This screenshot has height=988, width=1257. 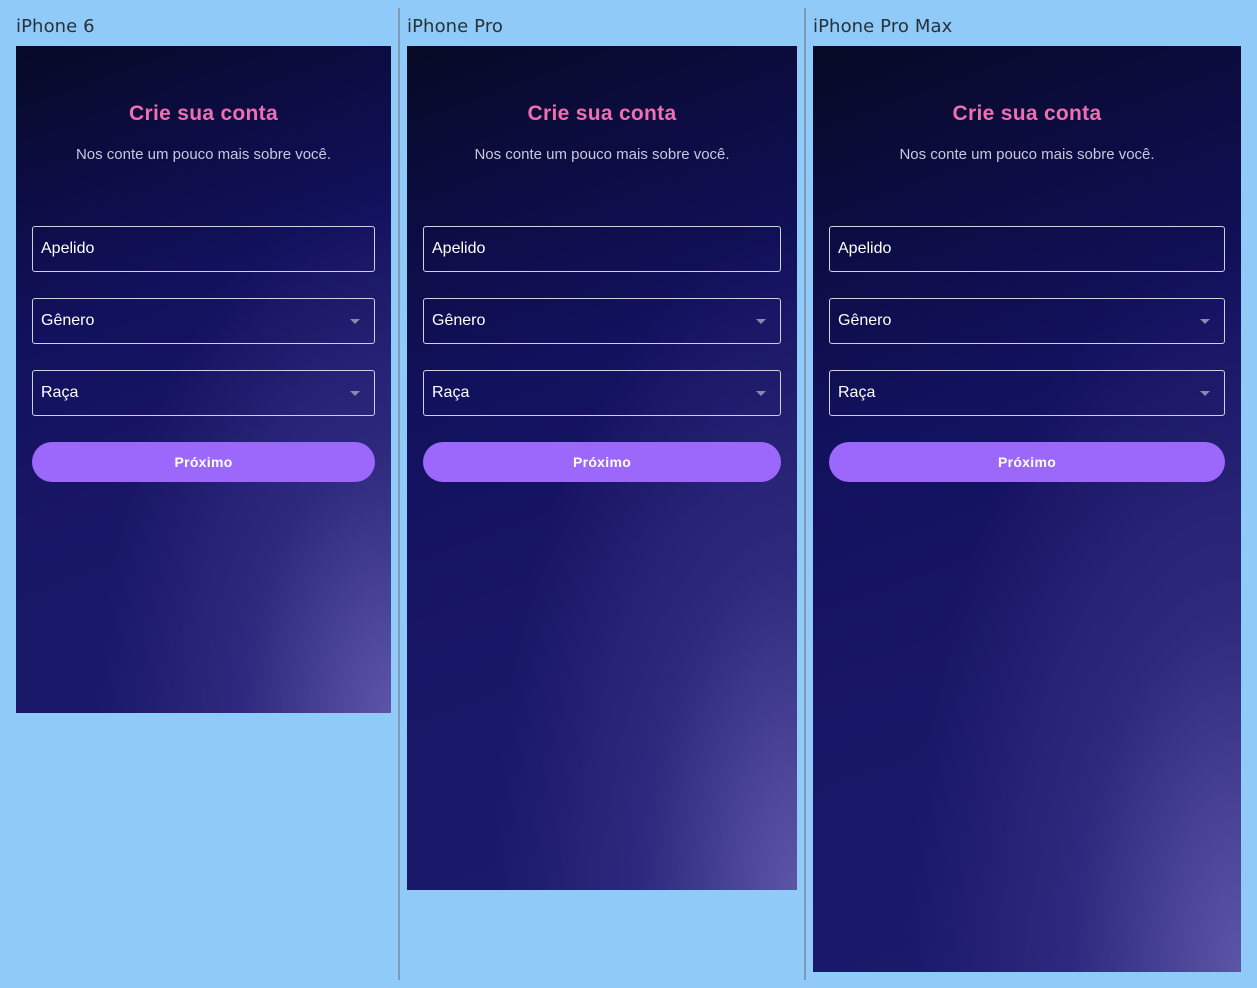 I want to click on device-label: iPhone 6, so click(x=55, y=26).